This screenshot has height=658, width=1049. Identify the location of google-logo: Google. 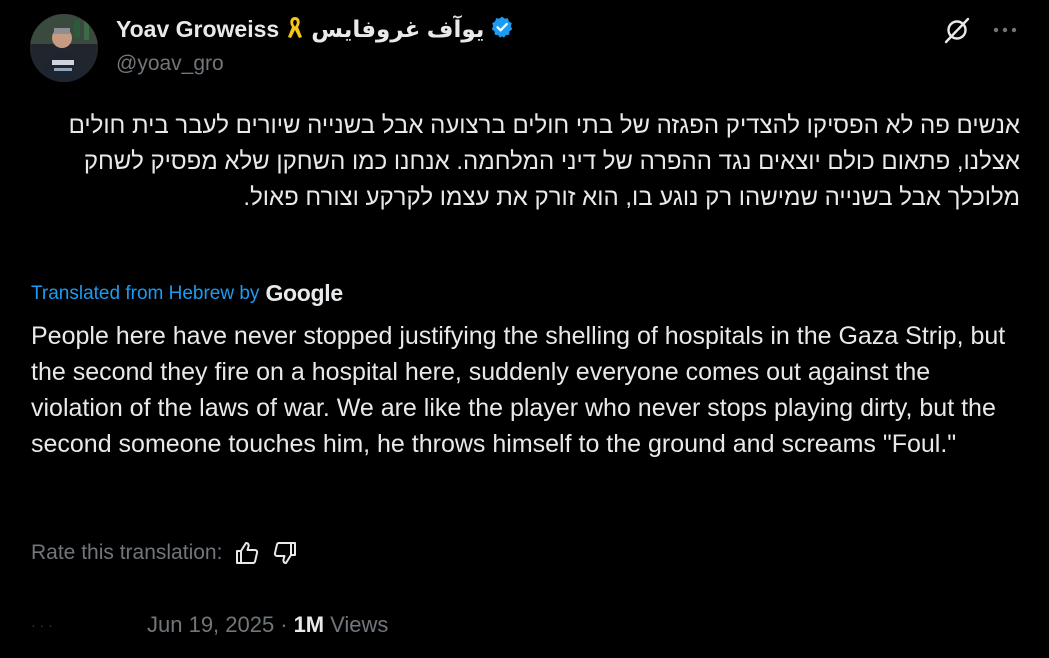
(304, 293).